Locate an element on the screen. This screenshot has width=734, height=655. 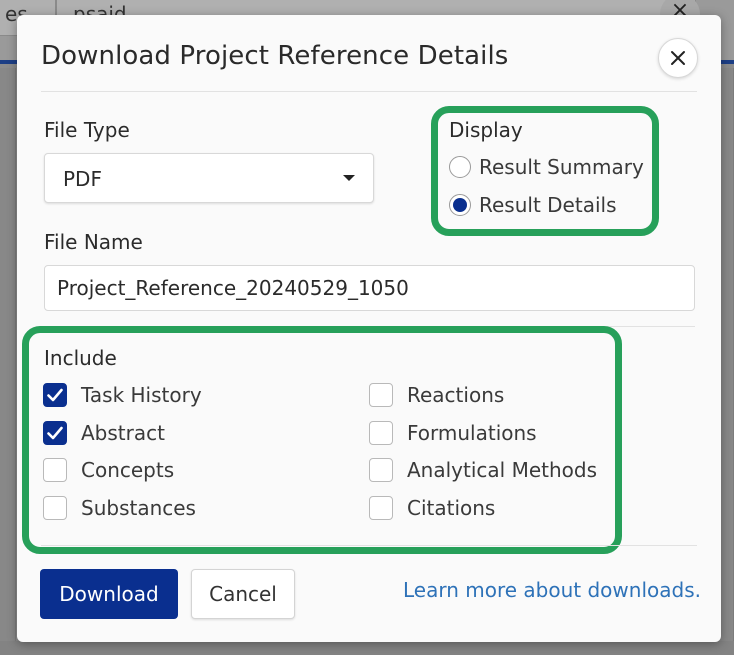
radio-label: Result Details is located at coordinates (548, 205).